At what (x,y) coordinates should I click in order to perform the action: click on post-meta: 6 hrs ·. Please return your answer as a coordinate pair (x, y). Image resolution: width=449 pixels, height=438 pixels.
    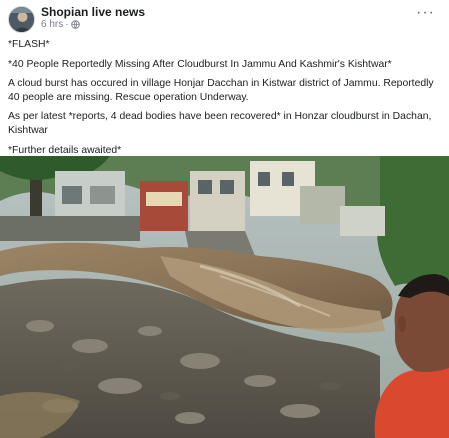
    Looking at the image, I should click on (60, 24).